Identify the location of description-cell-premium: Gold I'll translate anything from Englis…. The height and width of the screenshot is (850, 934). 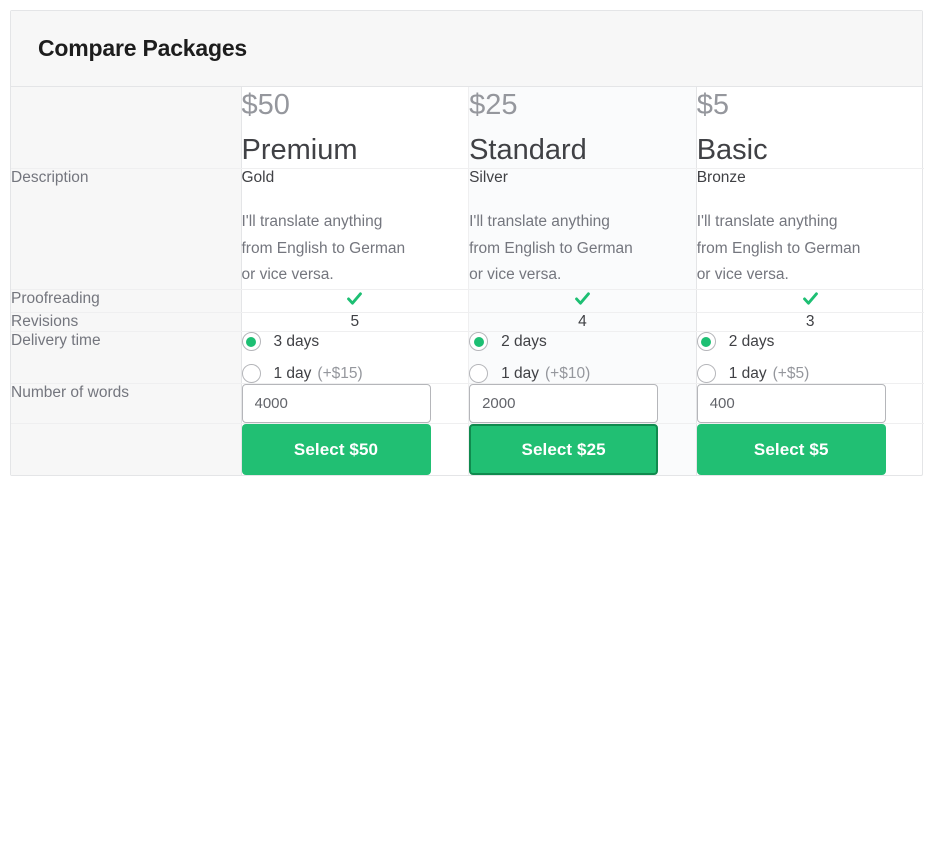
(355, 229).